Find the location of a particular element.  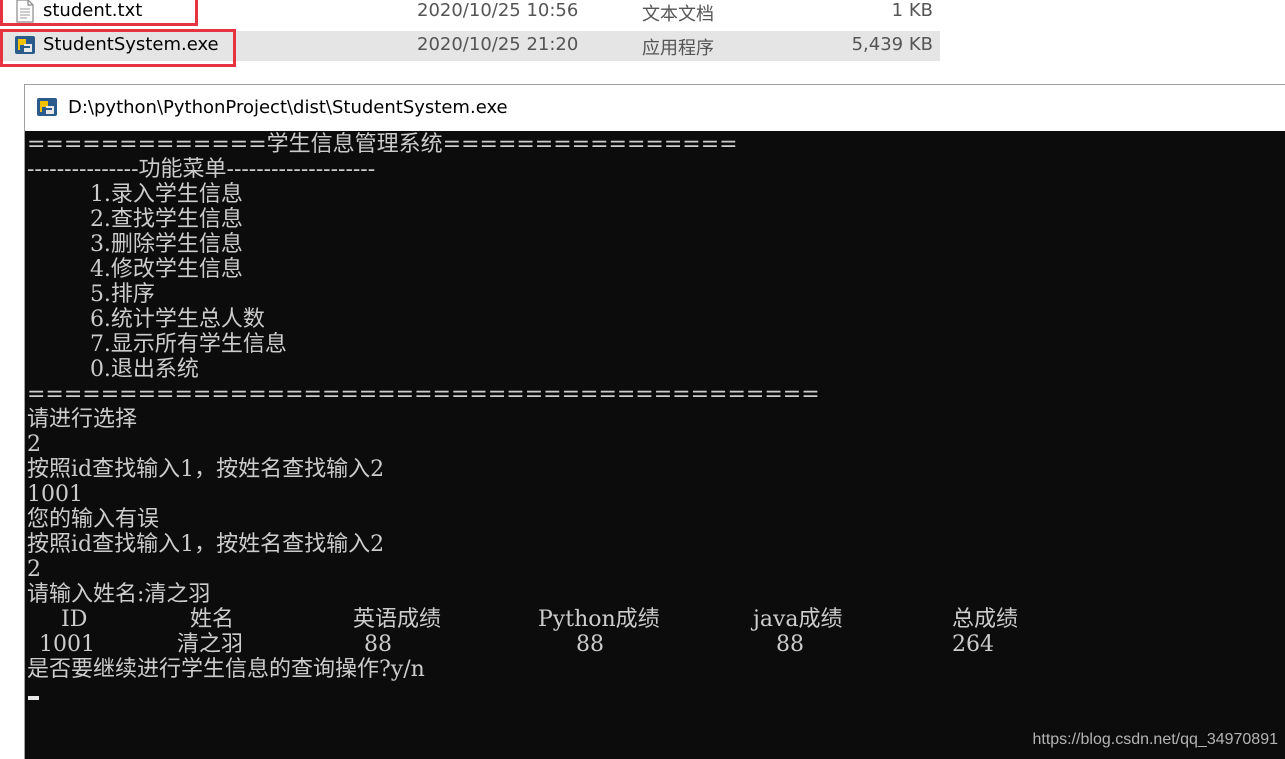

console-line: 0.退出系统 is located at coordinates (113, 369).